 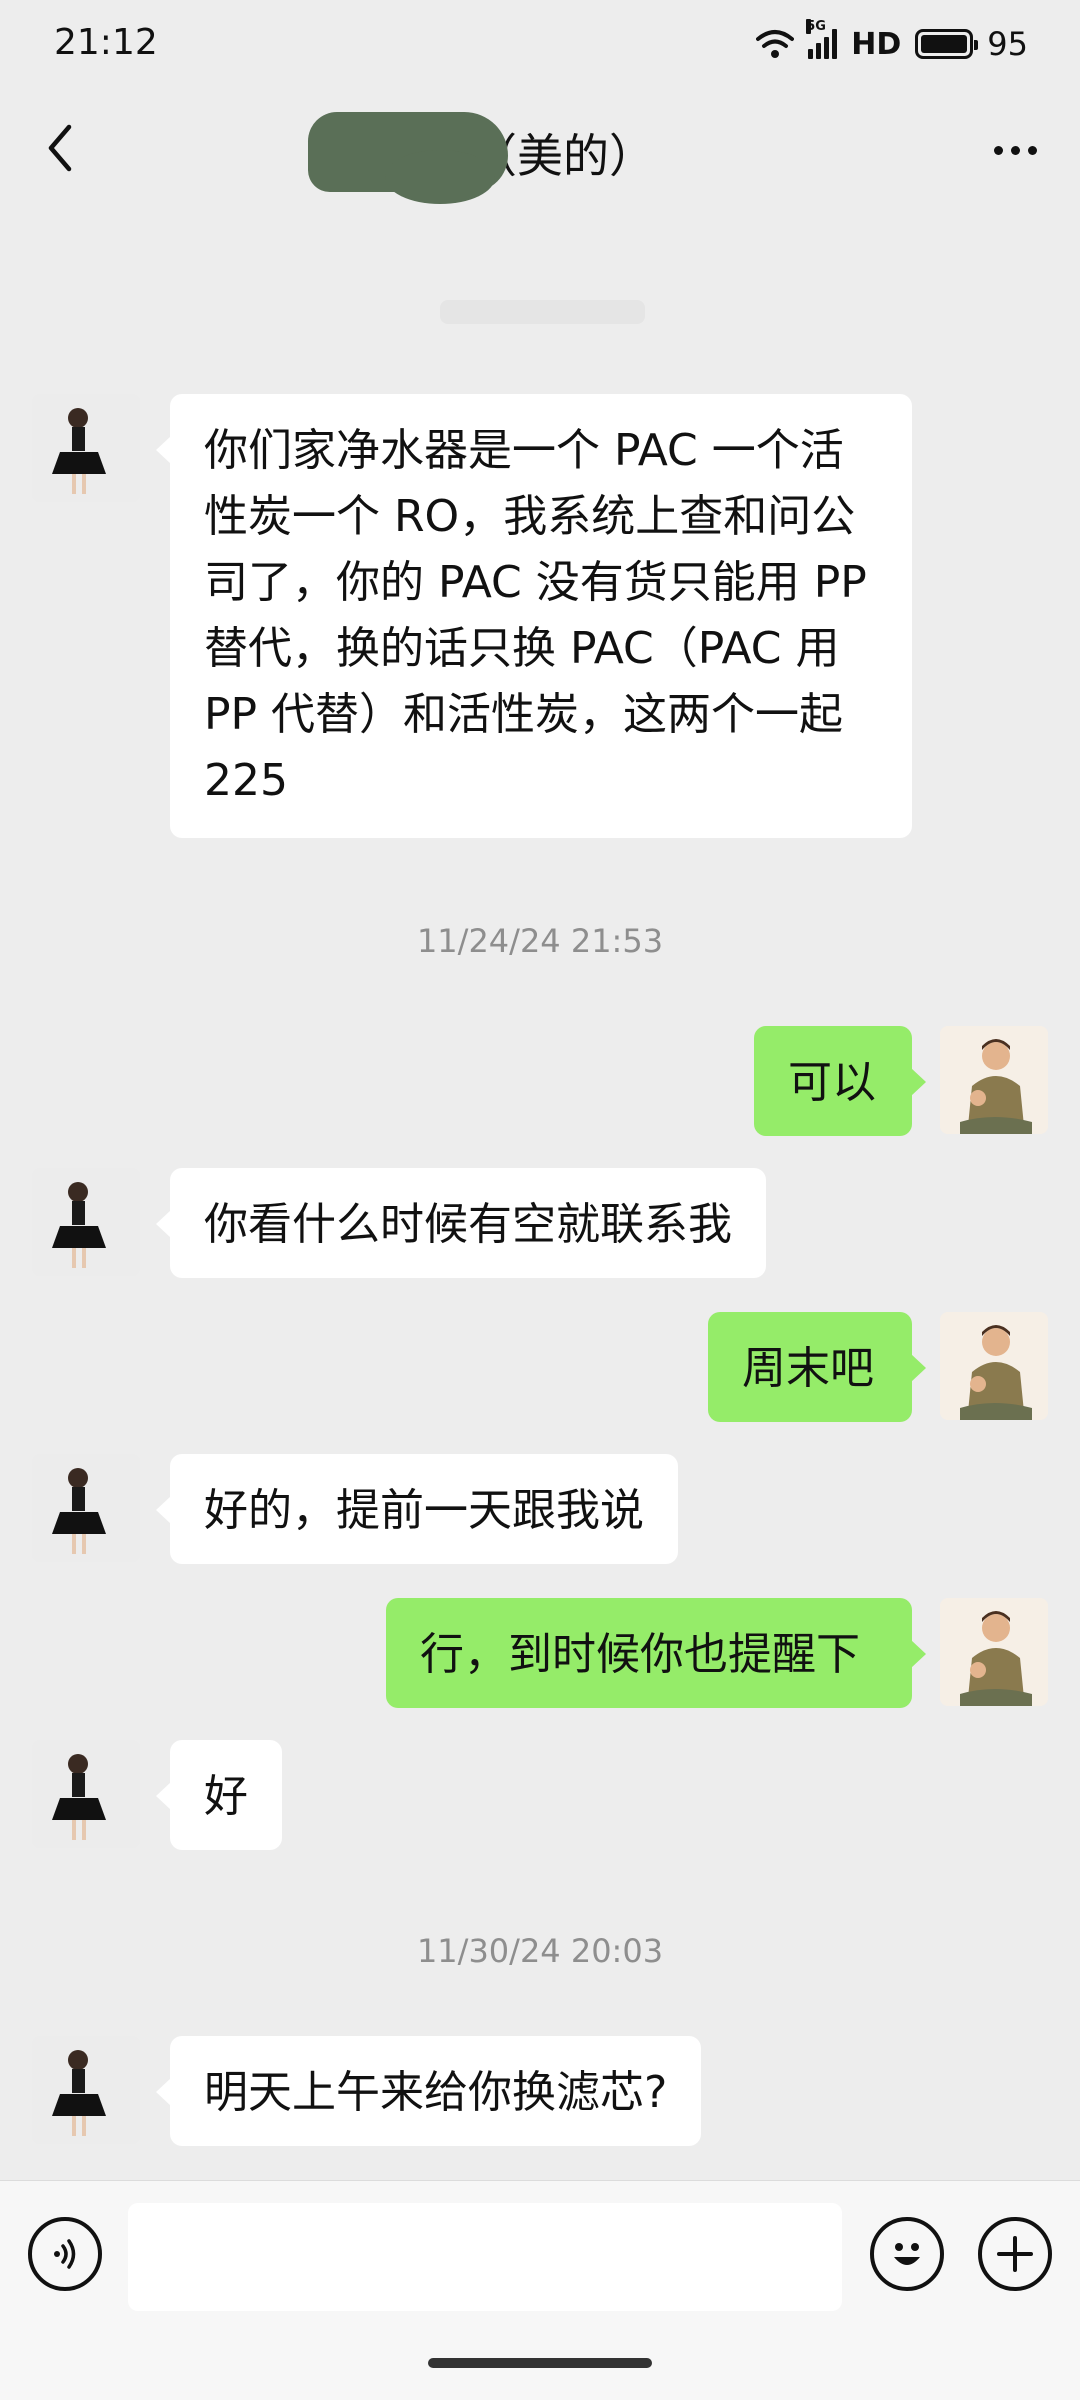 I want to click on message-bubble-outgoing: 行，到时候你也提醒下, so click(x=656, y=1653).